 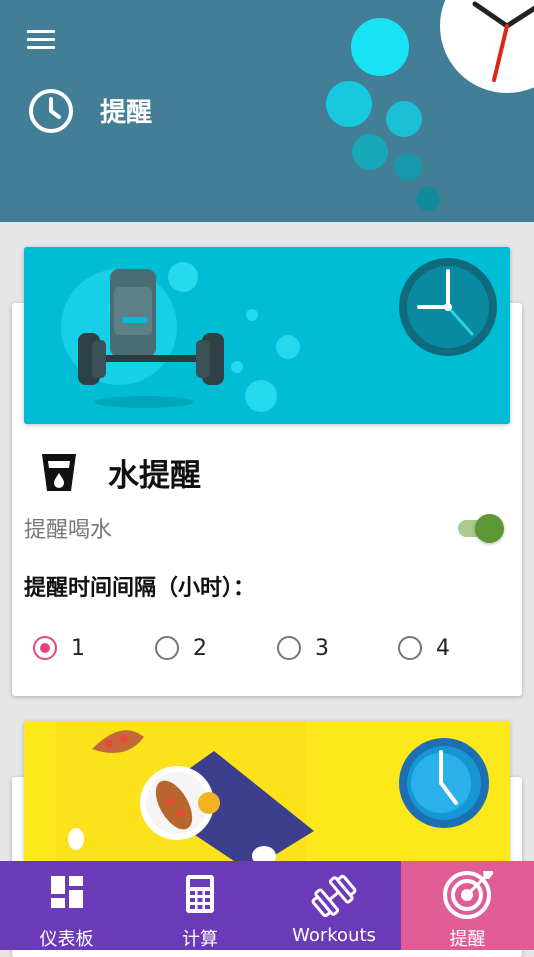 I want to click on target-icon, so click(x=468, y=895).